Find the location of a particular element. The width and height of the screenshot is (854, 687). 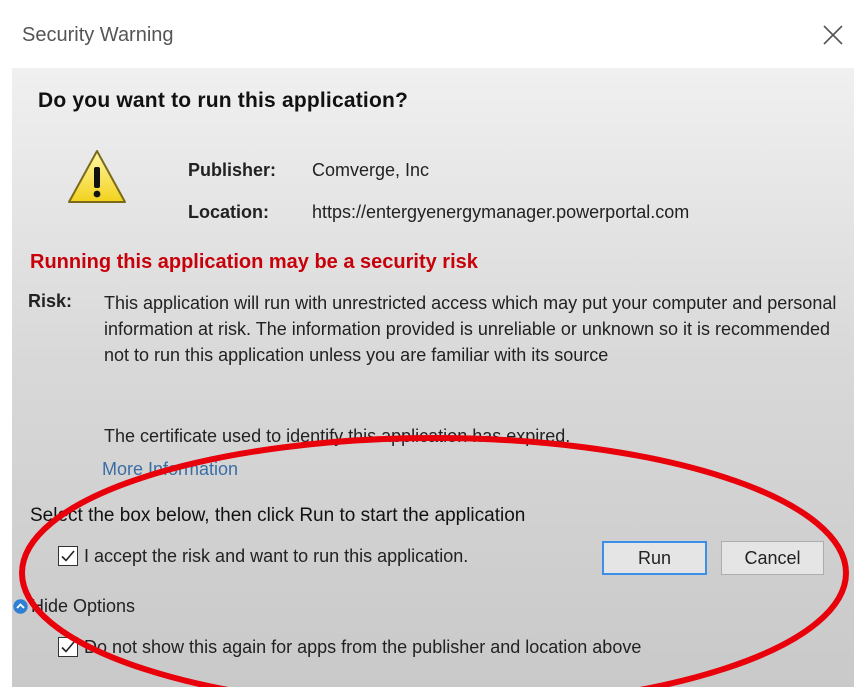

dialog-heading: Do you want to run this application? is located at coordinates (223, 100).